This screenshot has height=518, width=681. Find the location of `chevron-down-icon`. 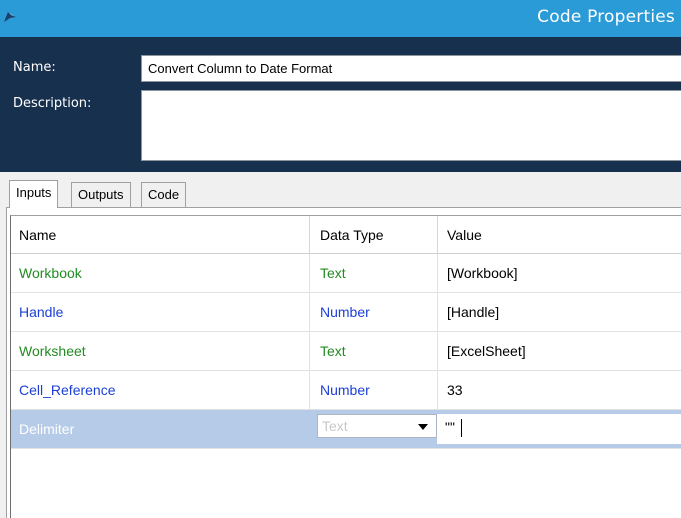

chevron-down-icon is located at coordinates (423, 427).